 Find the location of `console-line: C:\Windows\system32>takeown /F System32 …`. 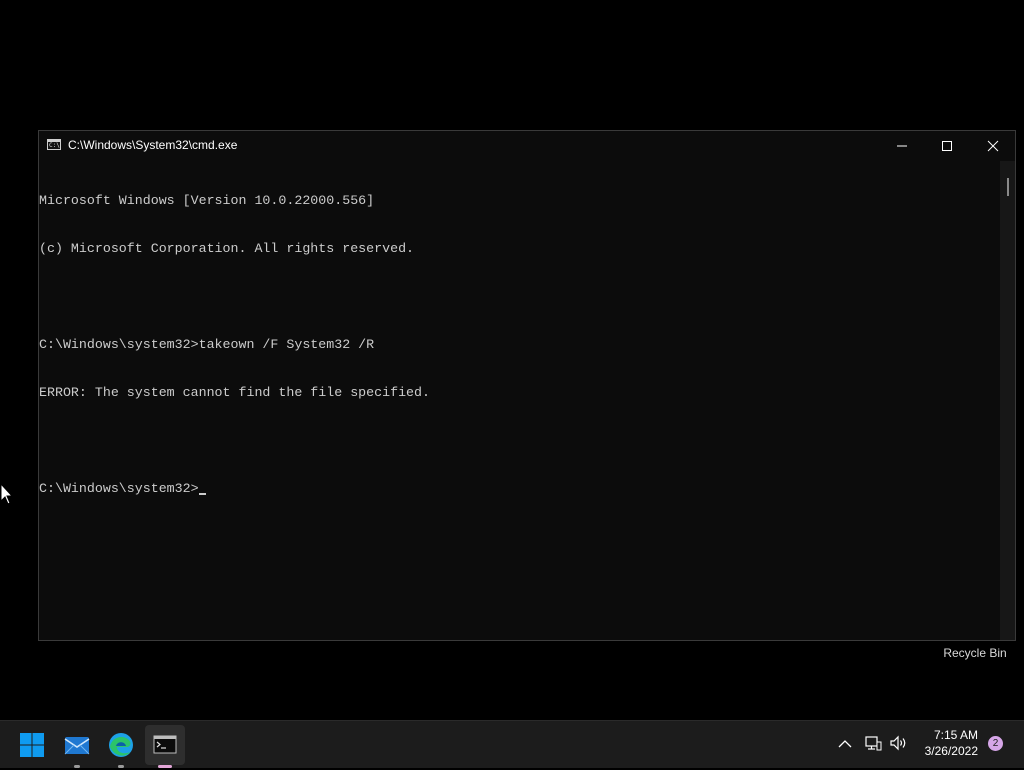

console-line: C:\Windows\system32>takeown /F System32 … is located at coordinates (207, 344).